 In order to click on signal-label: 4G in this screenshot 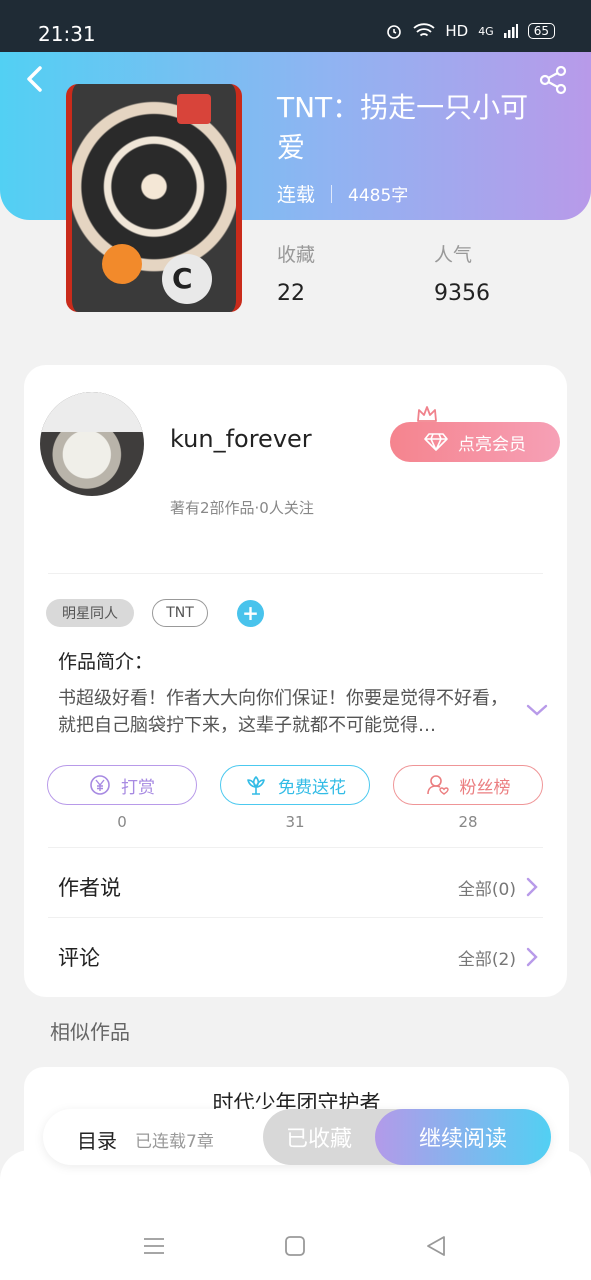, I will do `click(486, 31)`.